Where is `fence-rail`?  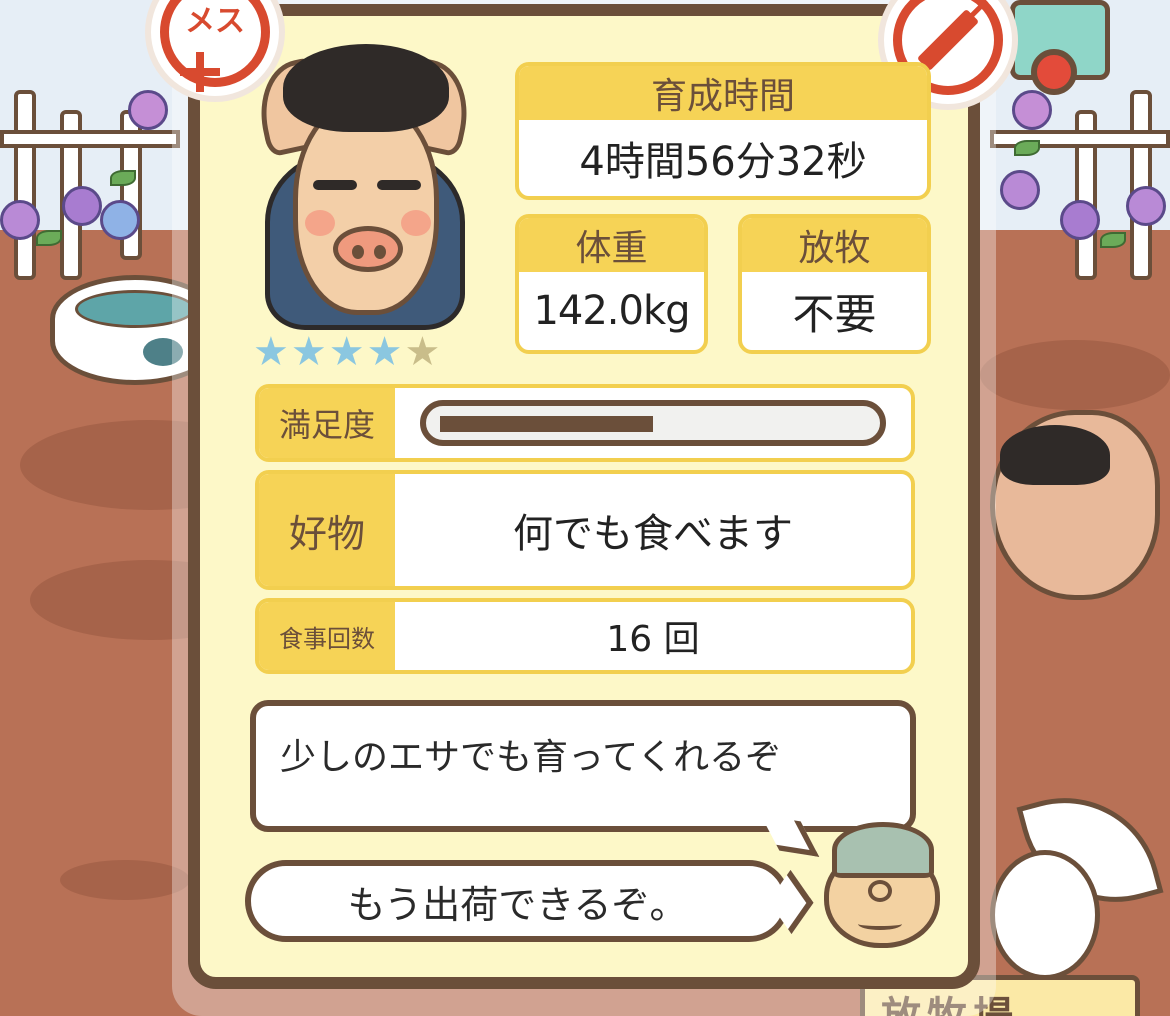 fence-rail is located at coordinates (90, 139).